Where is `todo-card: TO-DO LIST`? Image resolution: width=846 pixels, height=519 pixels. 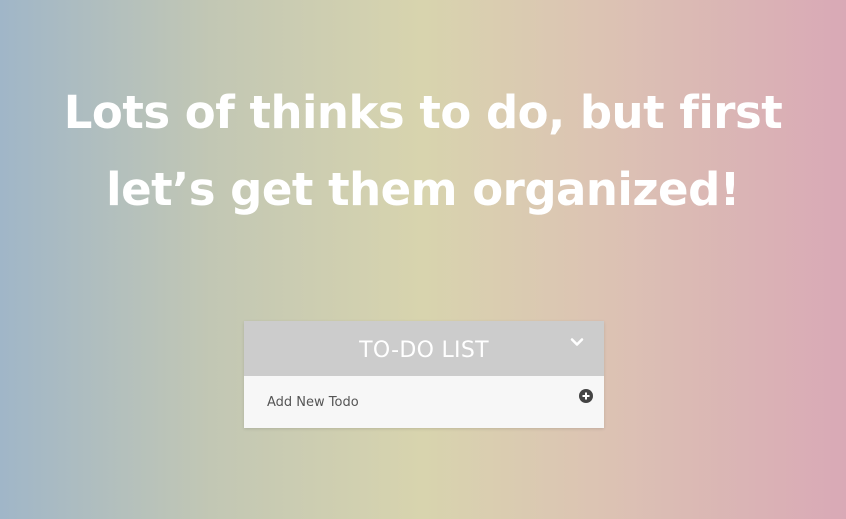 todo-card: TO-DO LIST is located at coordinates (424, 374).